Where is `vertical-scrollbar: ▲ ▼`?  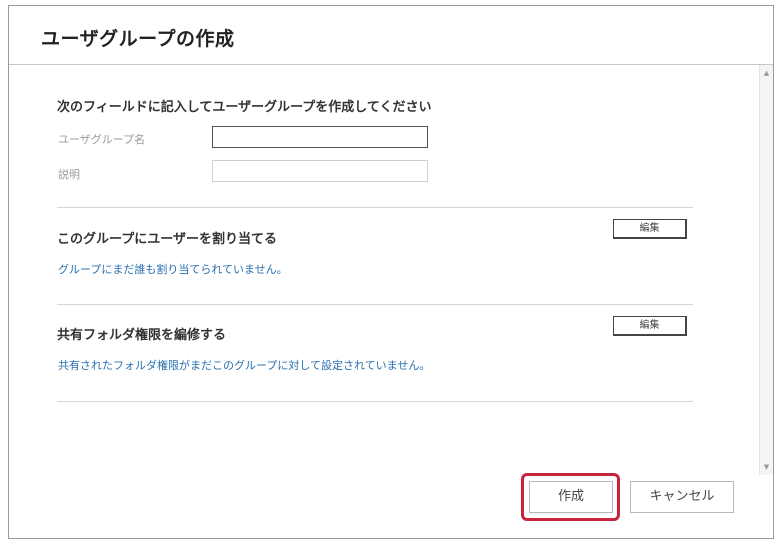 vertical-scrollbar: ▲ ▼ is located at coordinates (766, 270).